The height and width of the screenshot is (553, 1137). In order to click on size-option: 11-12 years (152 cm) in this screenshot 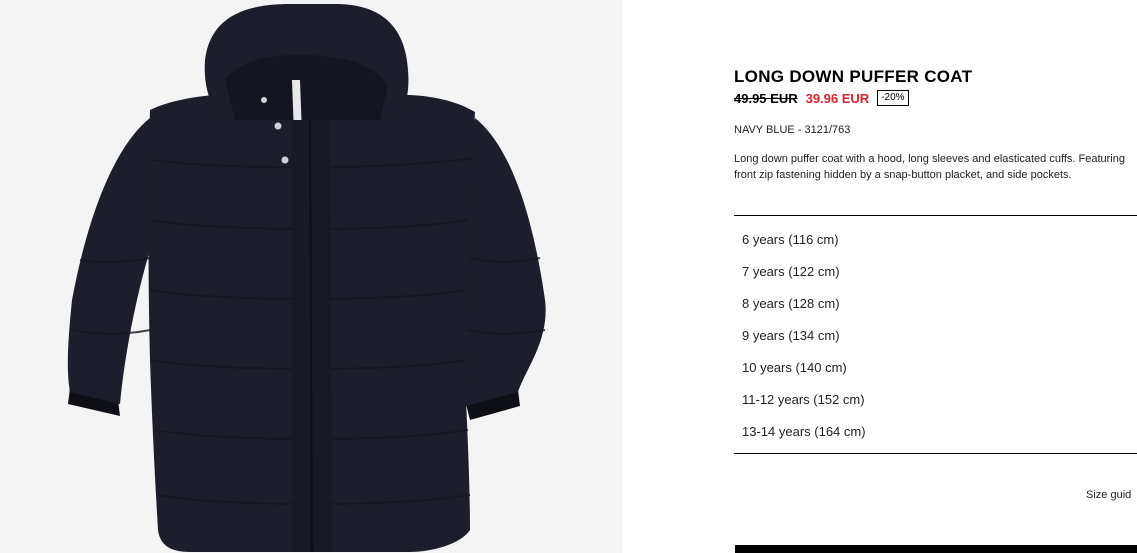, I will do `click(935, 404)`.